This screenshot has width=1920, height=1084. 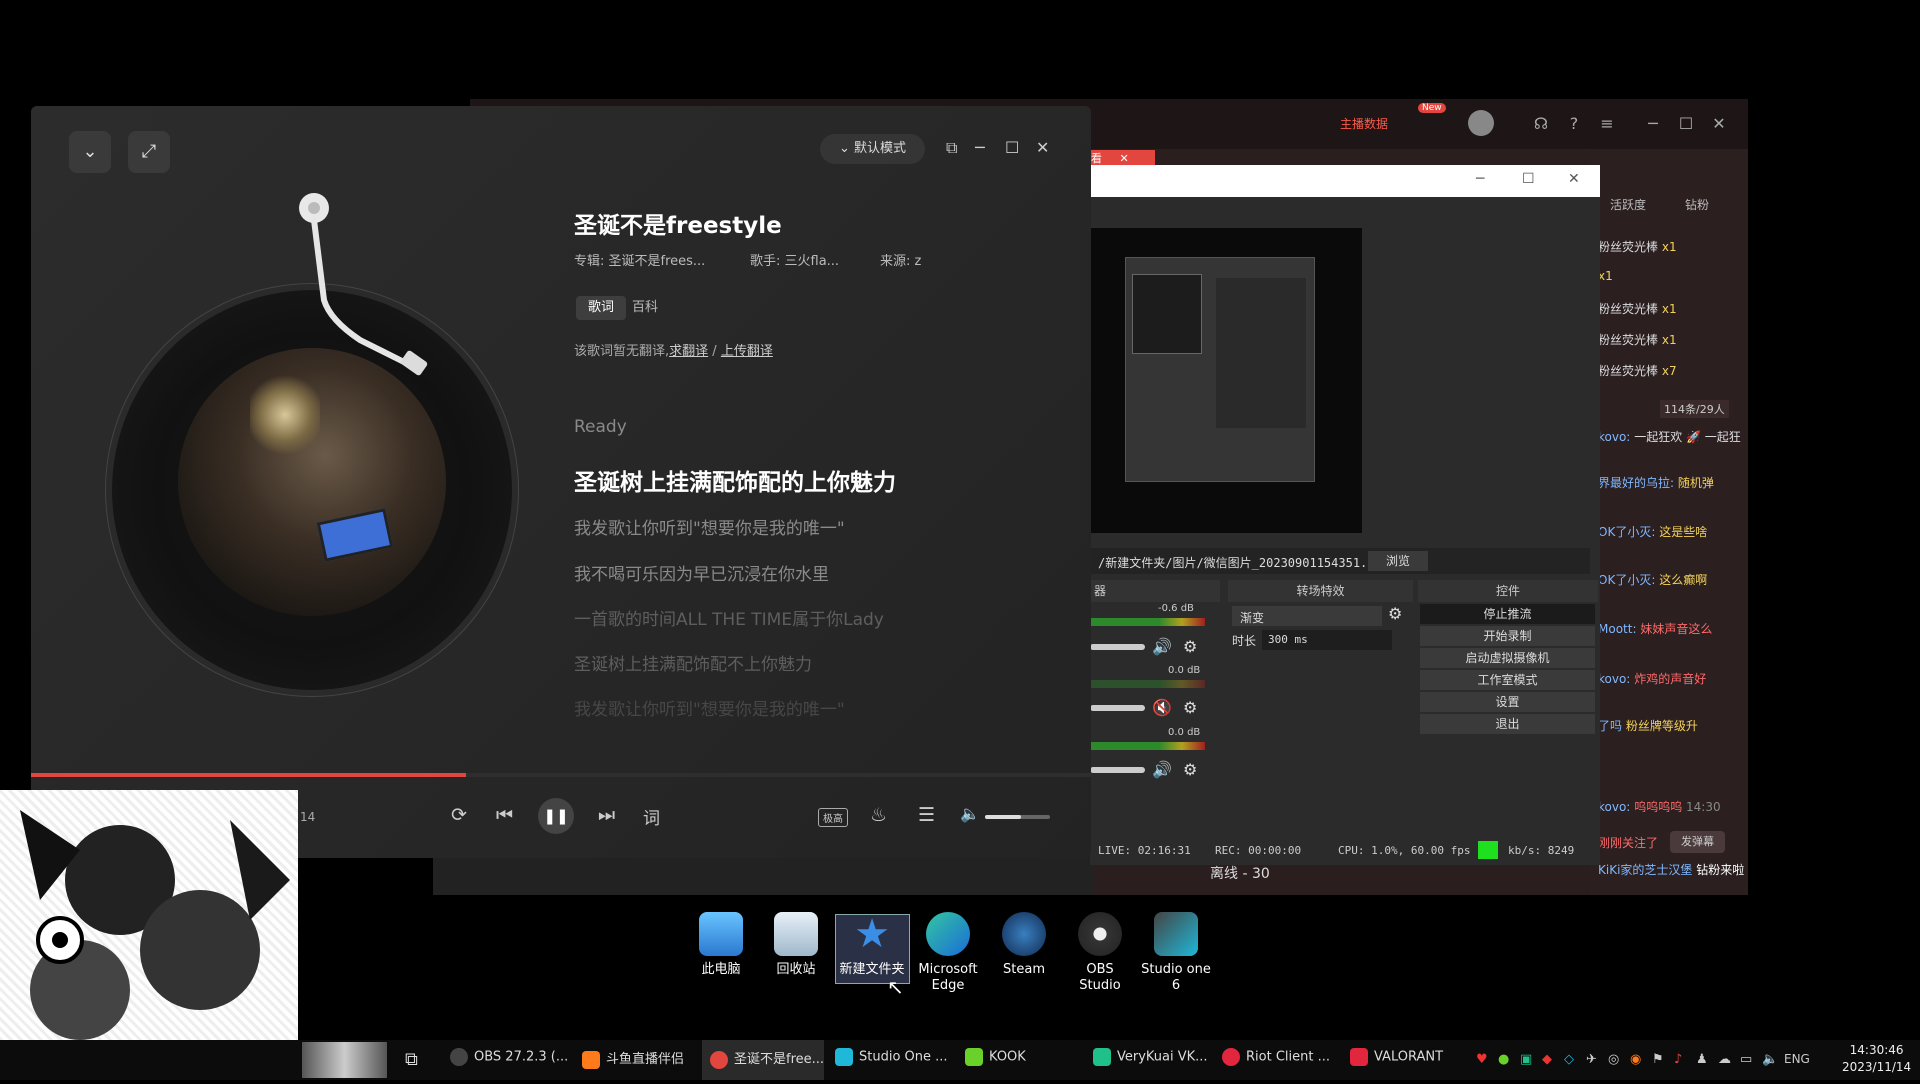 What do you see at coordinates (1307, 616) in the screenshot?
I see `transition-select: 渐变` at bounding box center [1307, 616].